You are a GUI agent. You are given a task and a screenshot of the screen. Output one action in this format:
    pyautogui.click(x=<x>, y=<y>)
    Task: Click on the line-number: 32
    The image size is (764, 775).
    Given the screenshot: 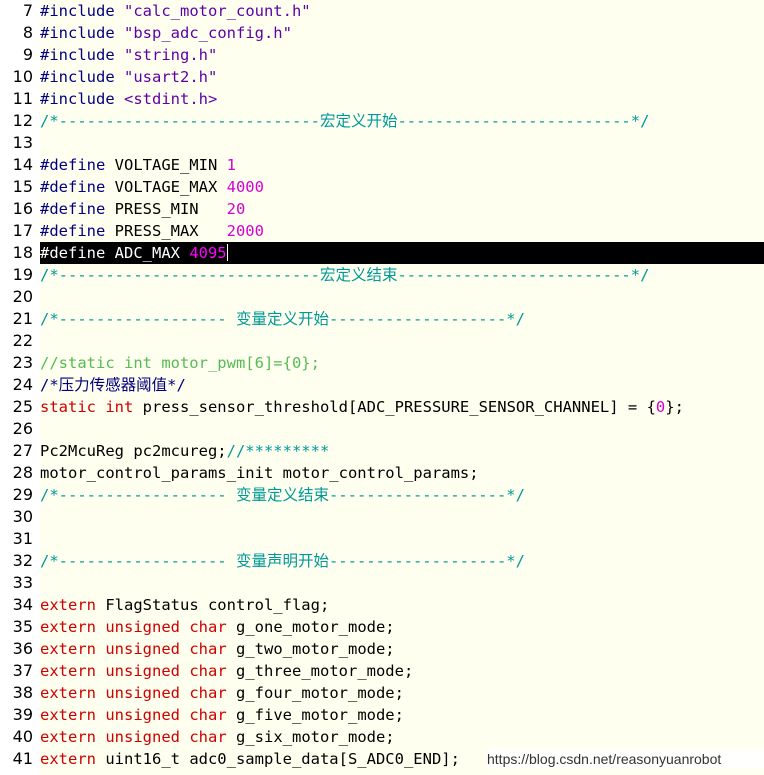 What is the action you would take?
    pyautogui.click(x=22, y=560)
    